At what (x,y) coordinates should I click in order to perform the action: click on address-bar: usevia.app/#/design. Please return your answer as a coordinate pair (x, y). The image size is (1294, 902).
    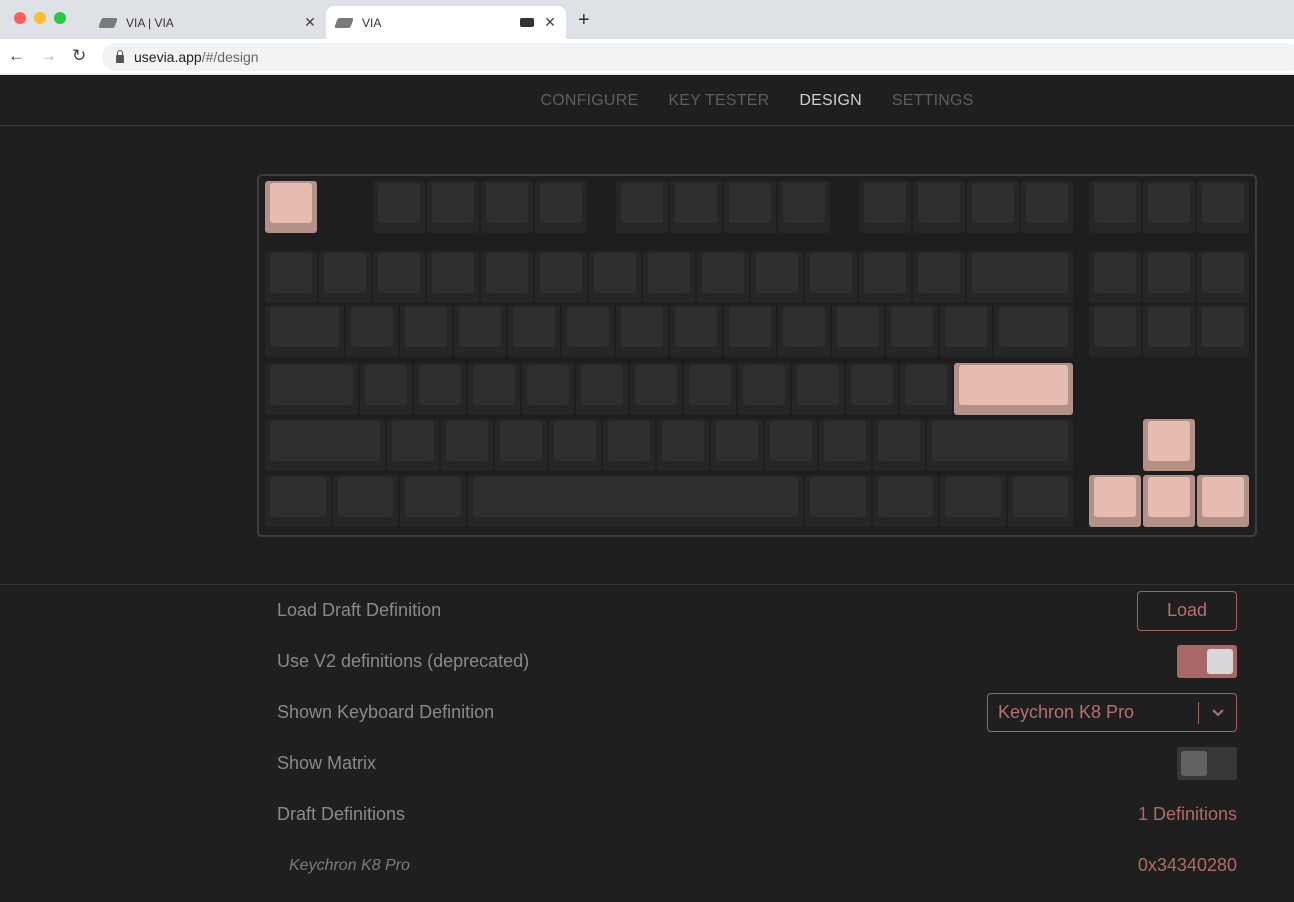
    Looking at the image, I should click on (698, 57).